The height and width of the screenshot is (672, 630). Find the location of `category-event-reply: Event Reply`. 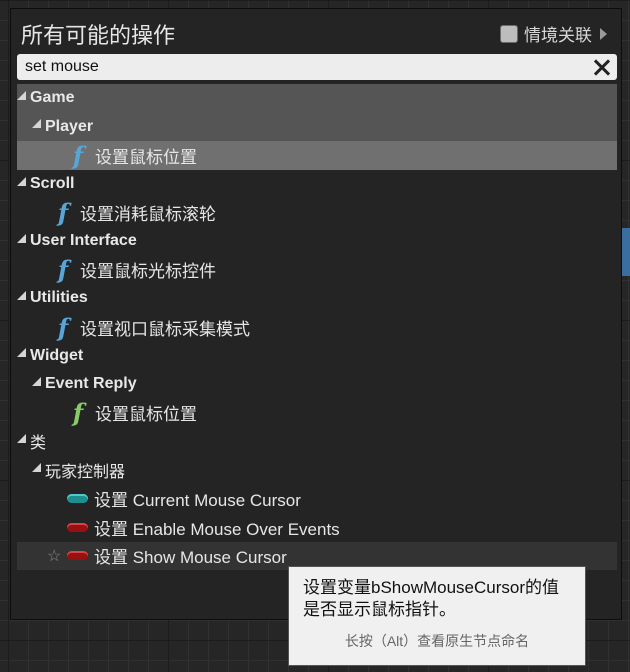

category-event-reply: Event Reply is located at coordinates (317, 384).